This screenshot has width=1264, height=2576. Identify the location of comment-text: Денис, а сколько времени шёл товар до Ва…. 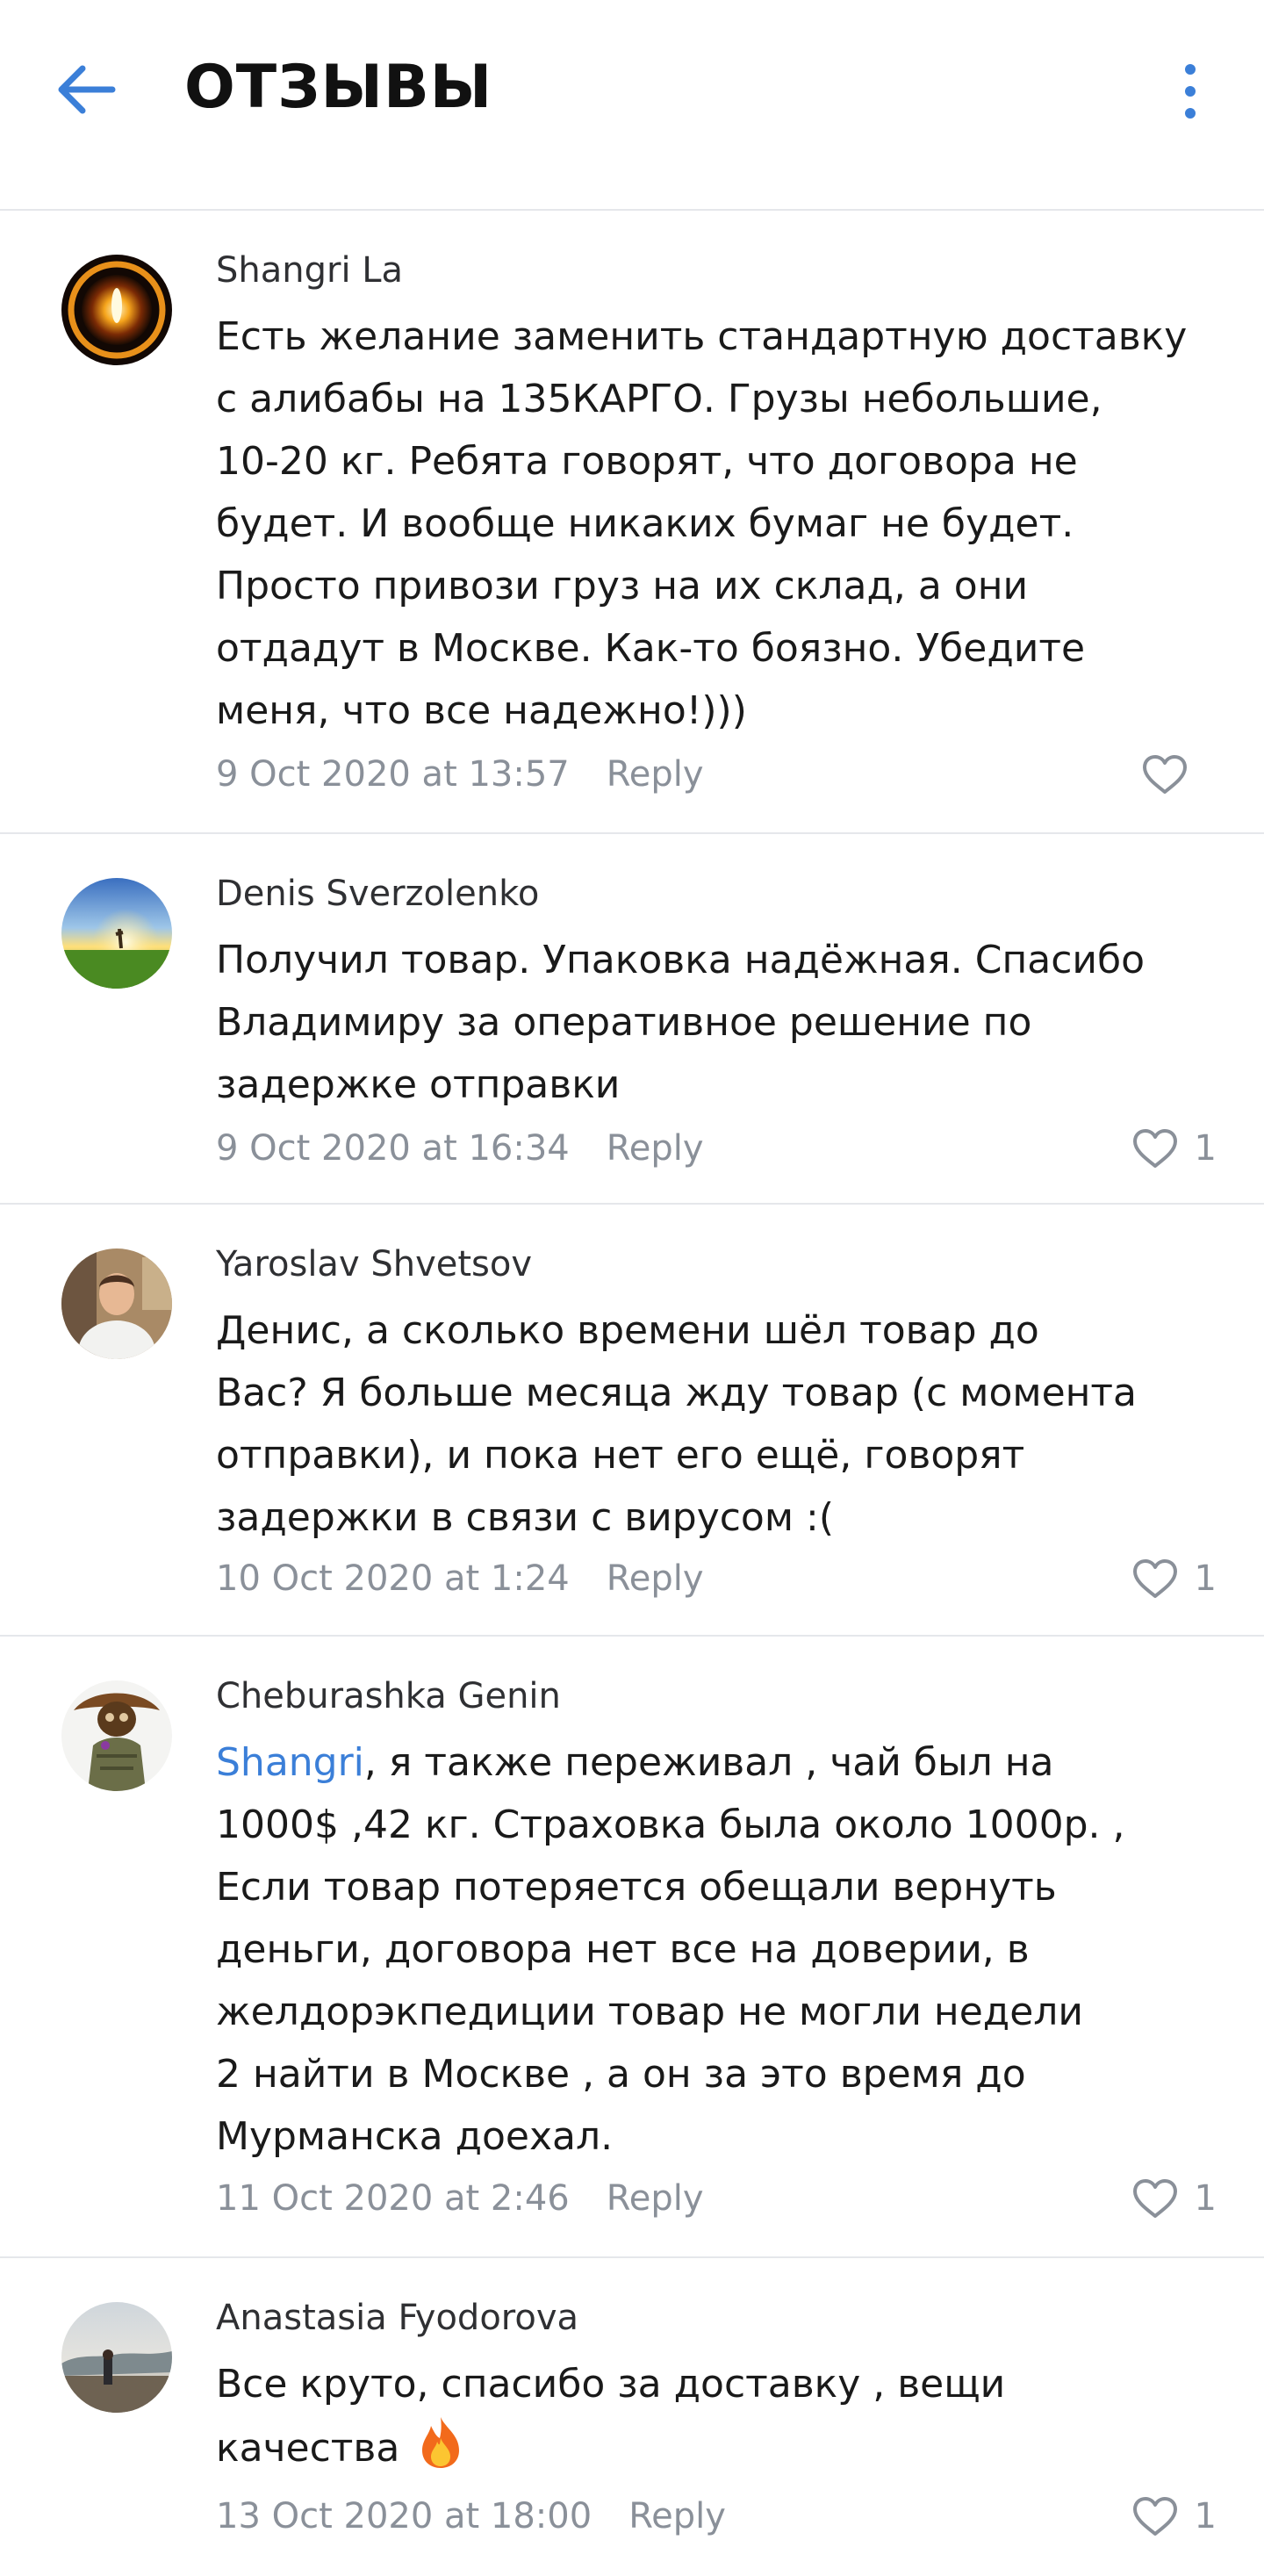
(677, 1424).